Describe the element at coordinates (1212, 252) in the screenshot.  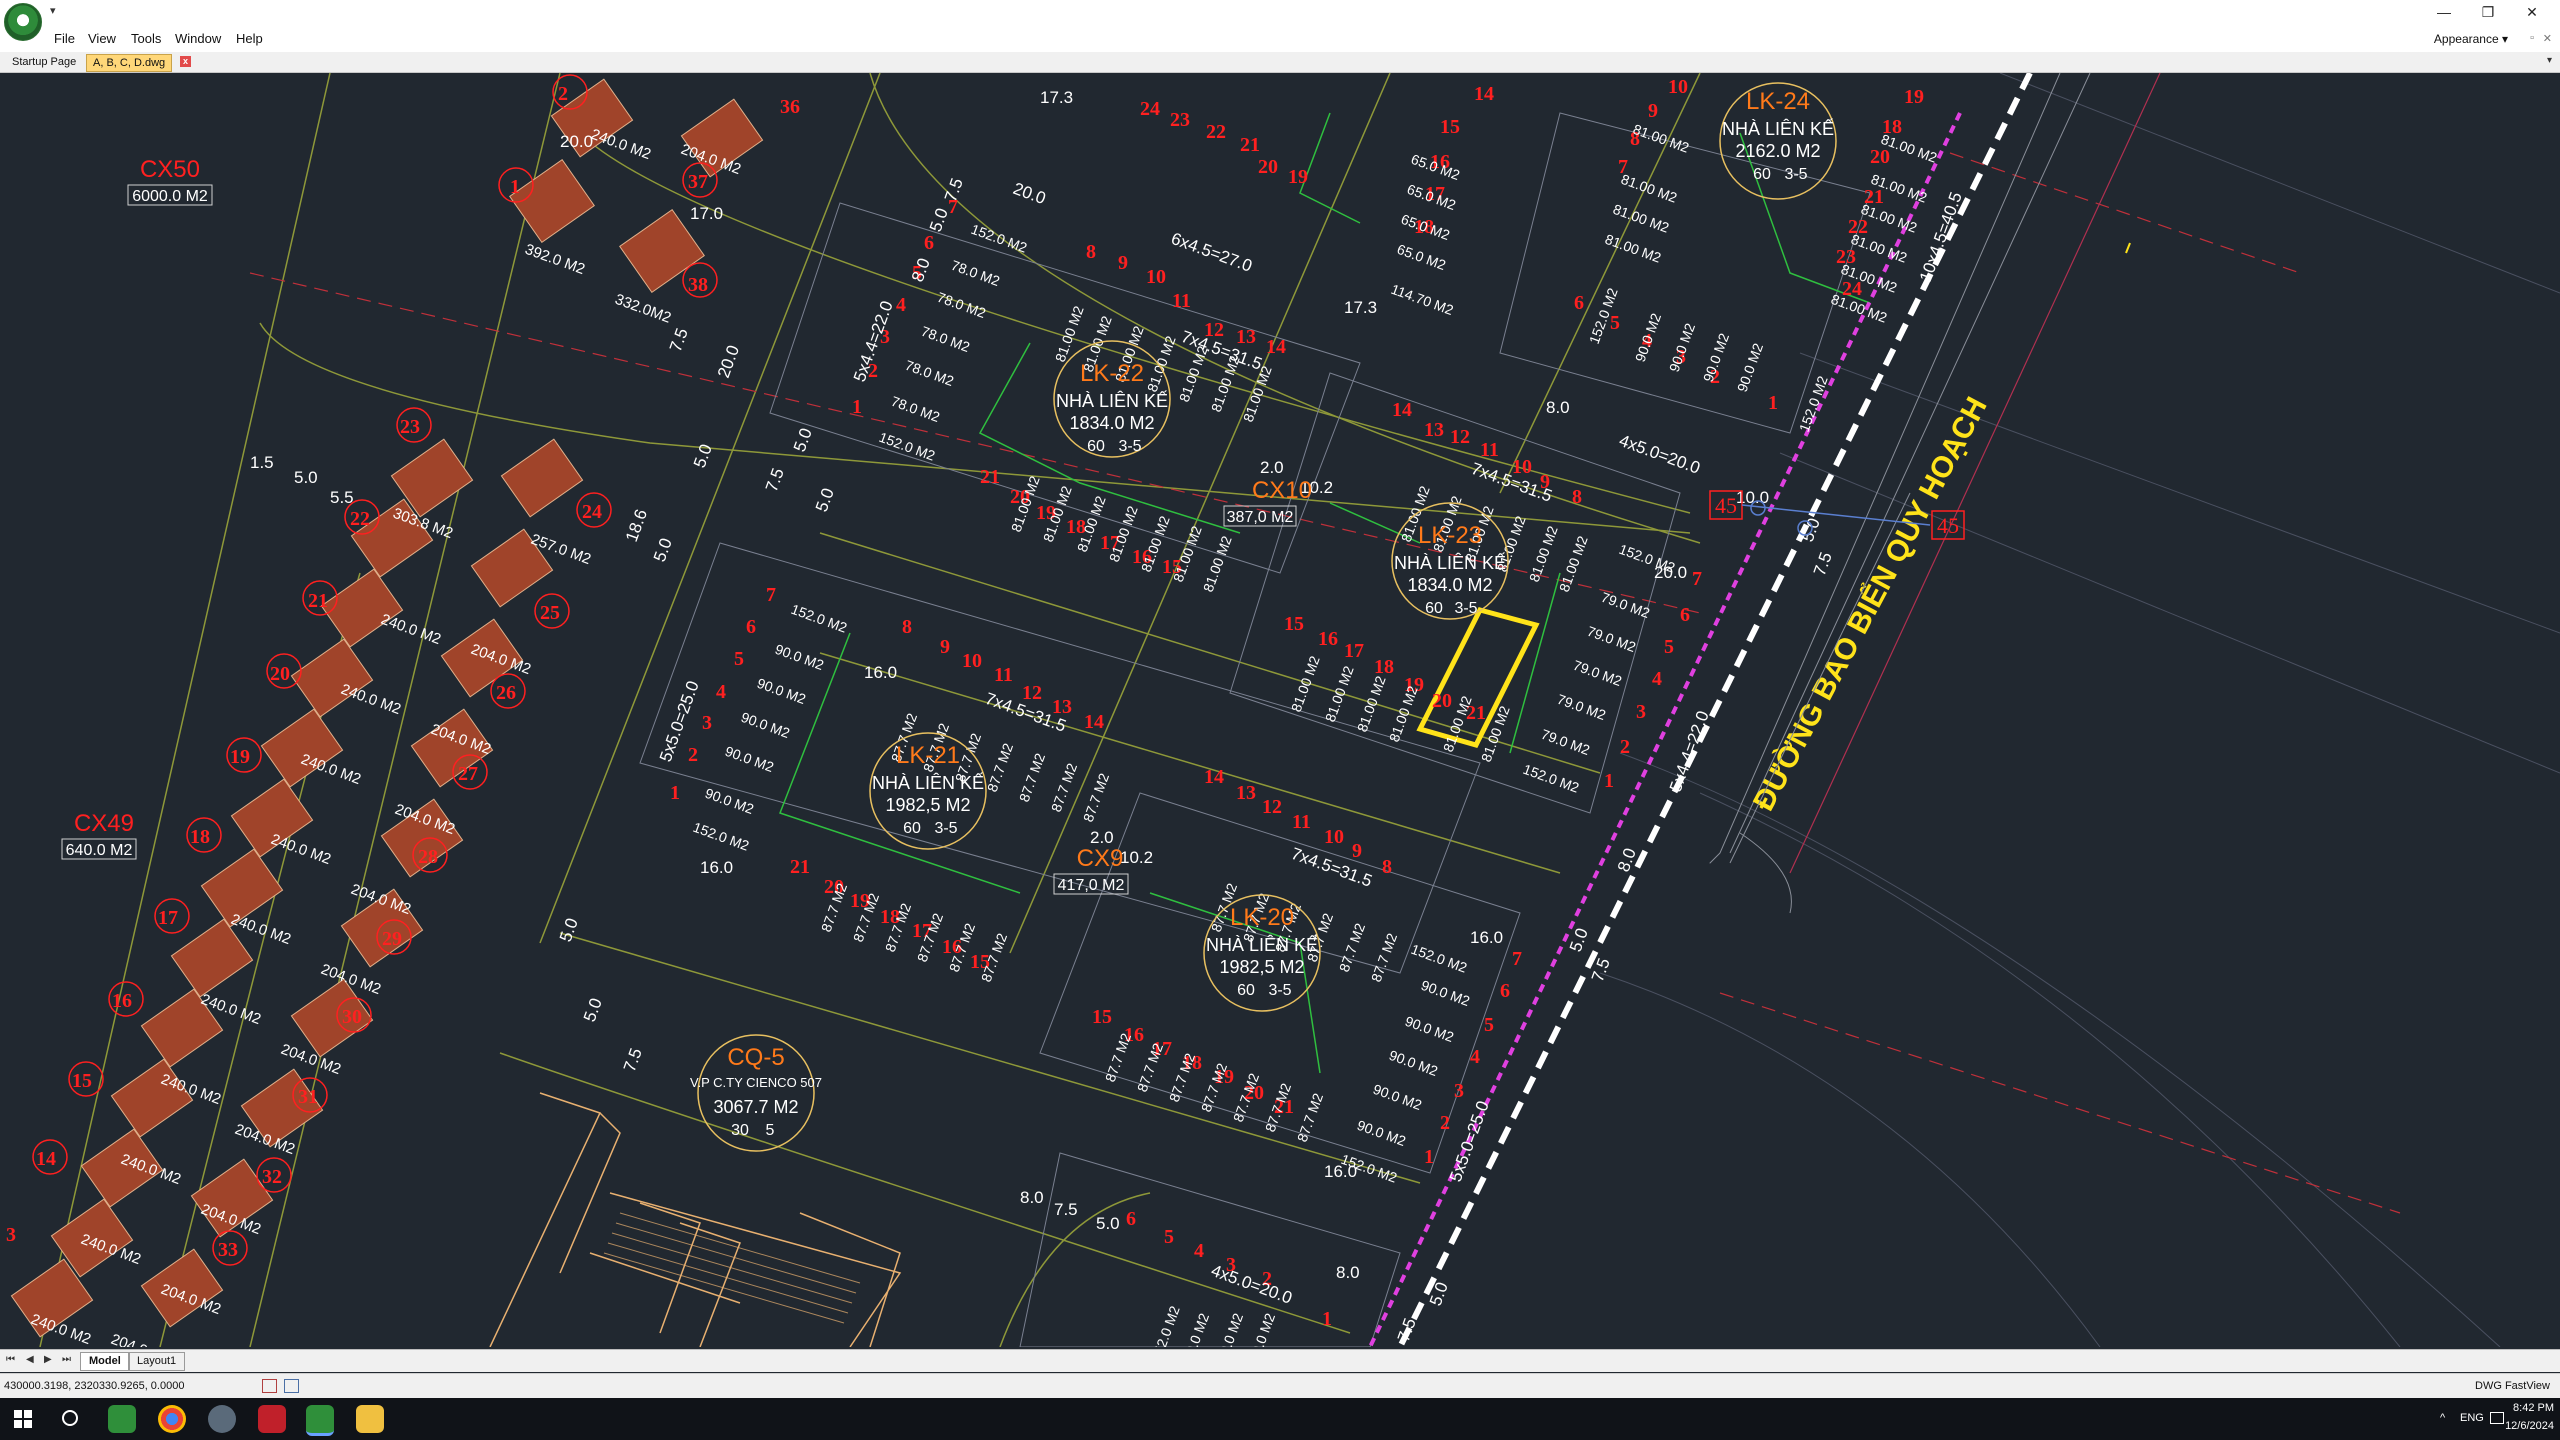
I see `svg-text: 6x4.5=27.0` at that location.